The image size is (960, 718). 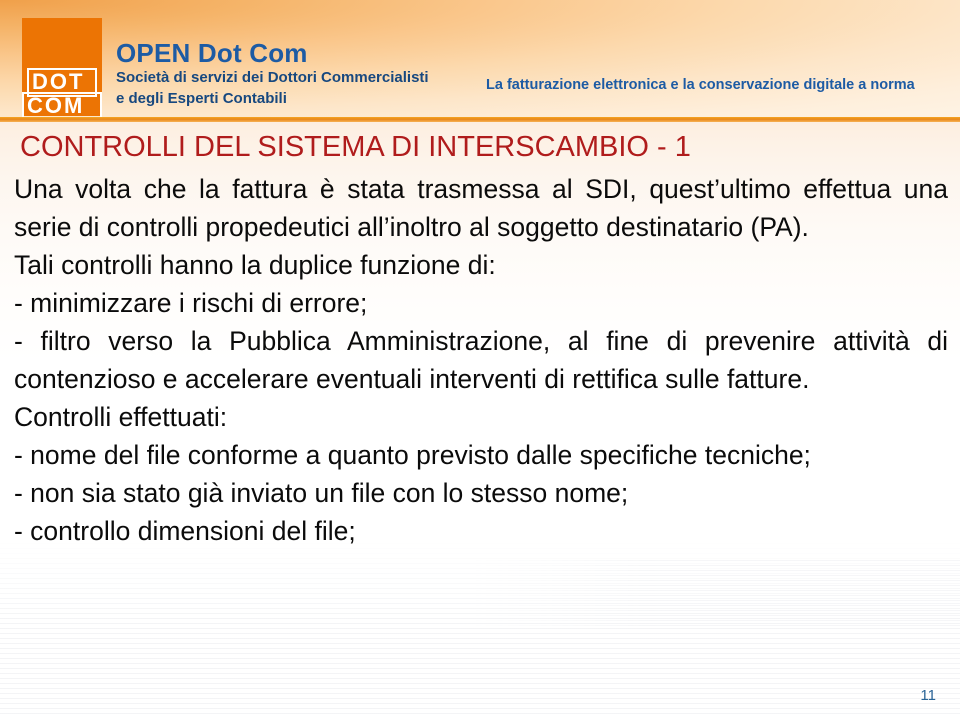 What do you see at coordinates (715, 593) in the screenshot?
I see `background-stripes-upper` at bounding box center [715, 593].